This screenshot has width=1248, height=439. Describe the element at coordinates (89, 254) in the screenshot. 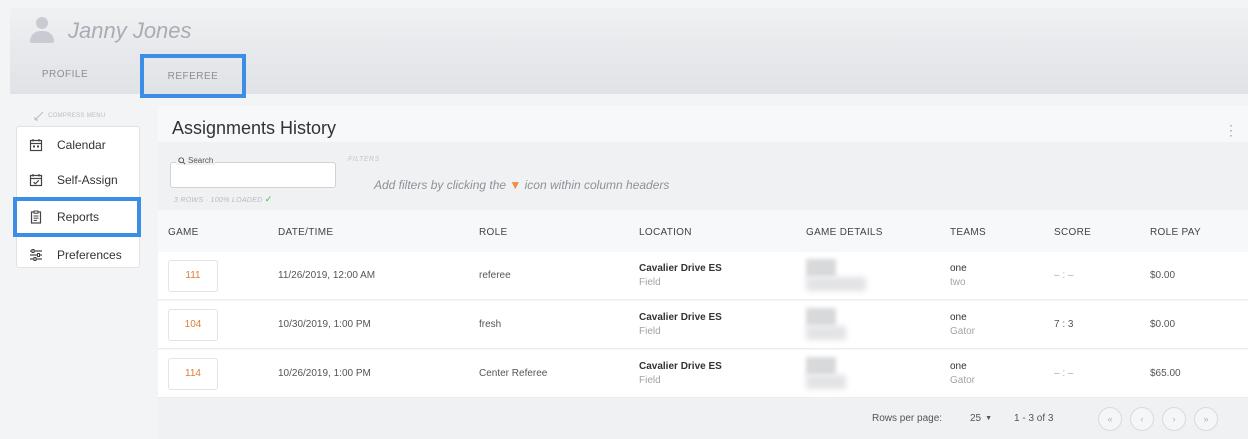

I see `sidebar-item-label: Preferences` at that location.